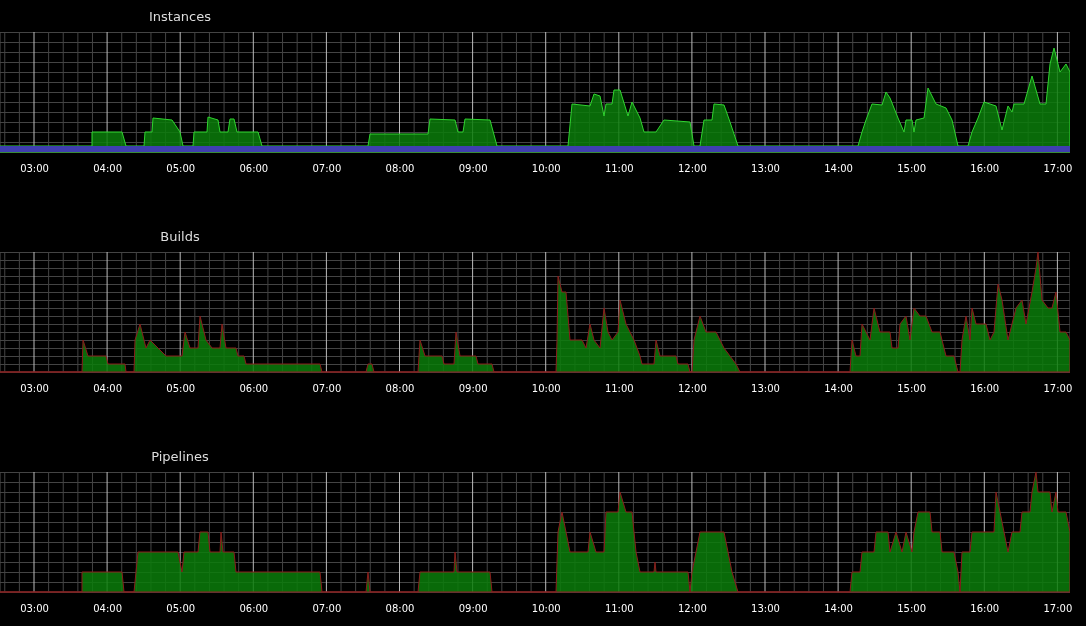  Describe the element at coordinates (180, 16) in the screenshot. I see `chart-title: Instances` at that location.